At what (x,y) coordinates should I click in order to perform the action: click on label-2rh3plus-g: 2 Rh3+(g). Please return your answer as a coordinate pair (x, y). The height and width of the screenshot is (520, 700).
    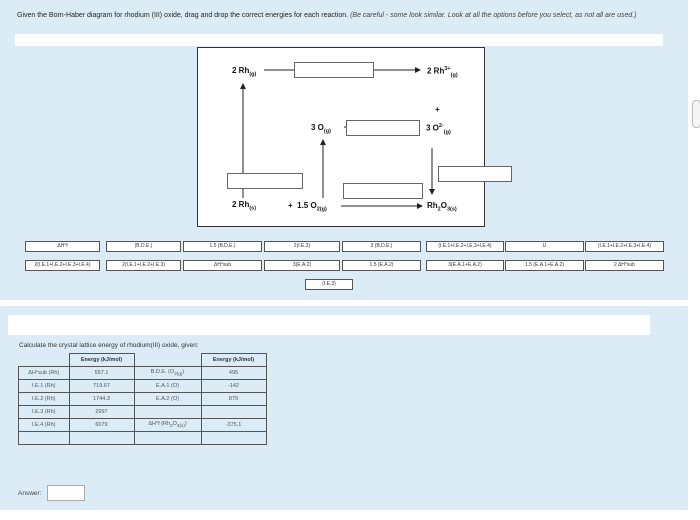
    Looking at the image, I should click on (442, 72).